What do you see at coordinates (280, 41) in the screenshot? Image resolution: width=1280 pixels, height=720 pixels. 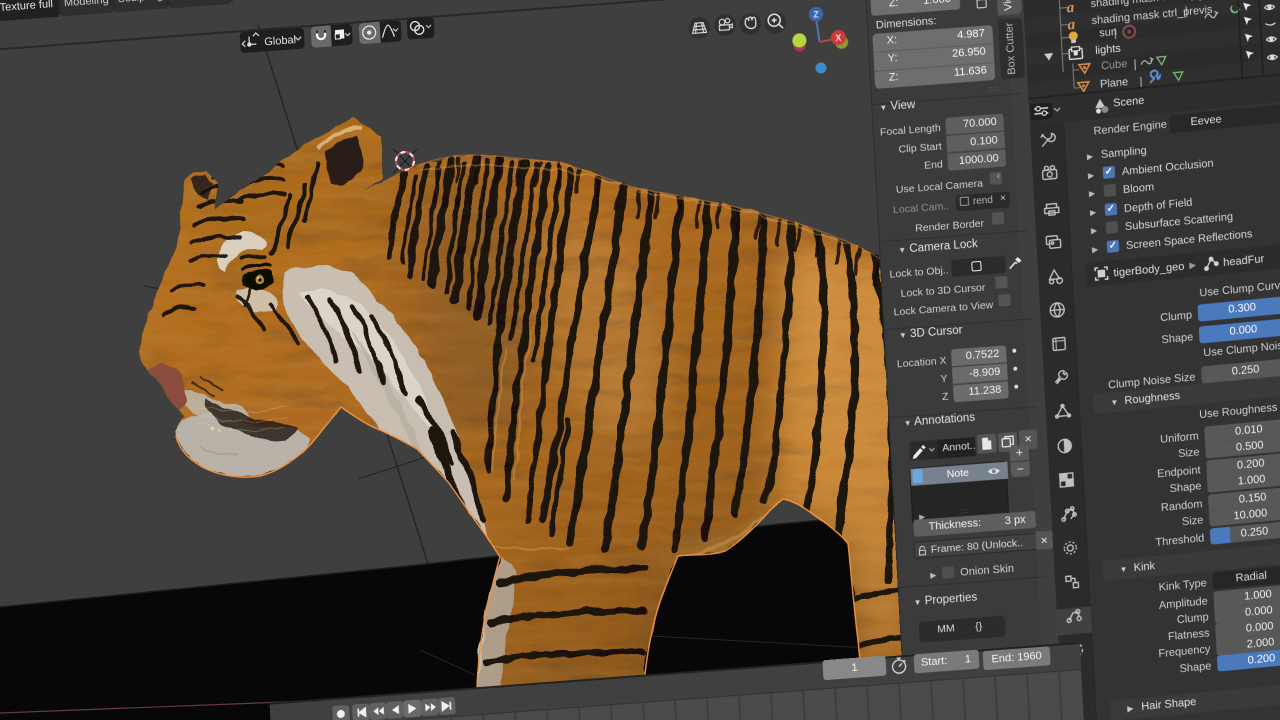 I see `svg-text: Global` at bounding box center [280, 41].